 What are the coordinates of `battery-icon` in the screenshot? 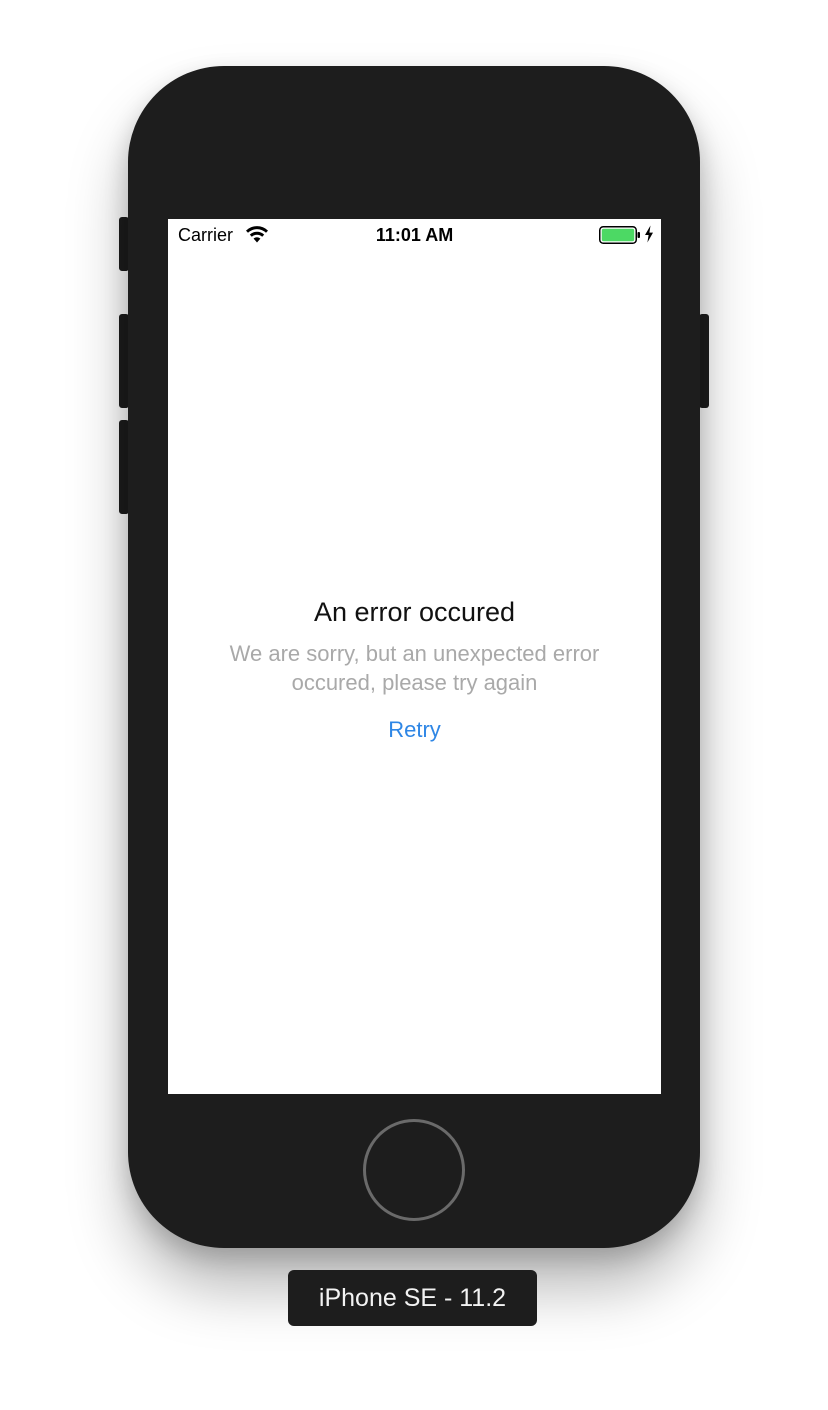 It's located at (619, 235).